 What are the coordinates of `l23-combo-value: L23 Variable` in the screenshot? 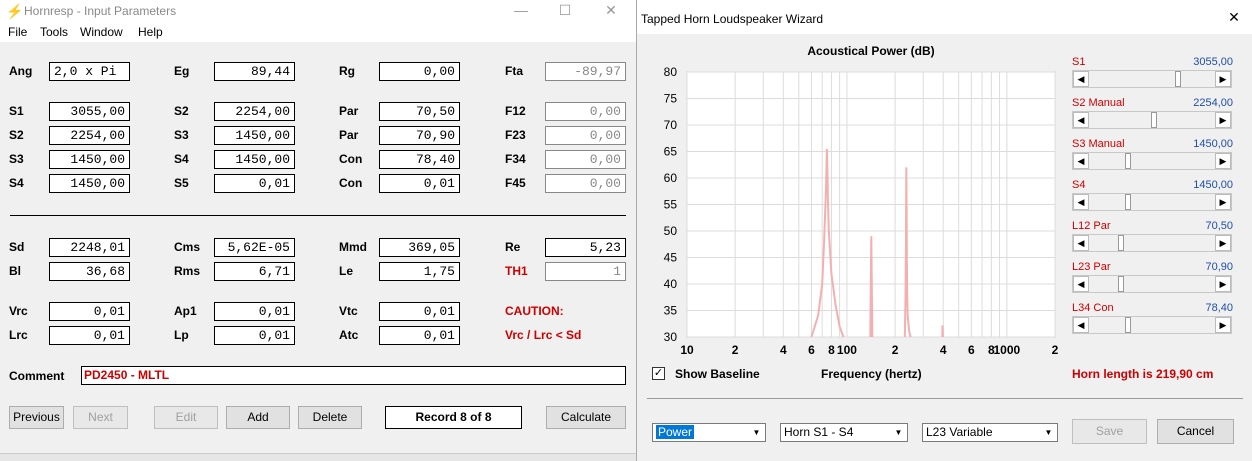 It's located at (959, 432).